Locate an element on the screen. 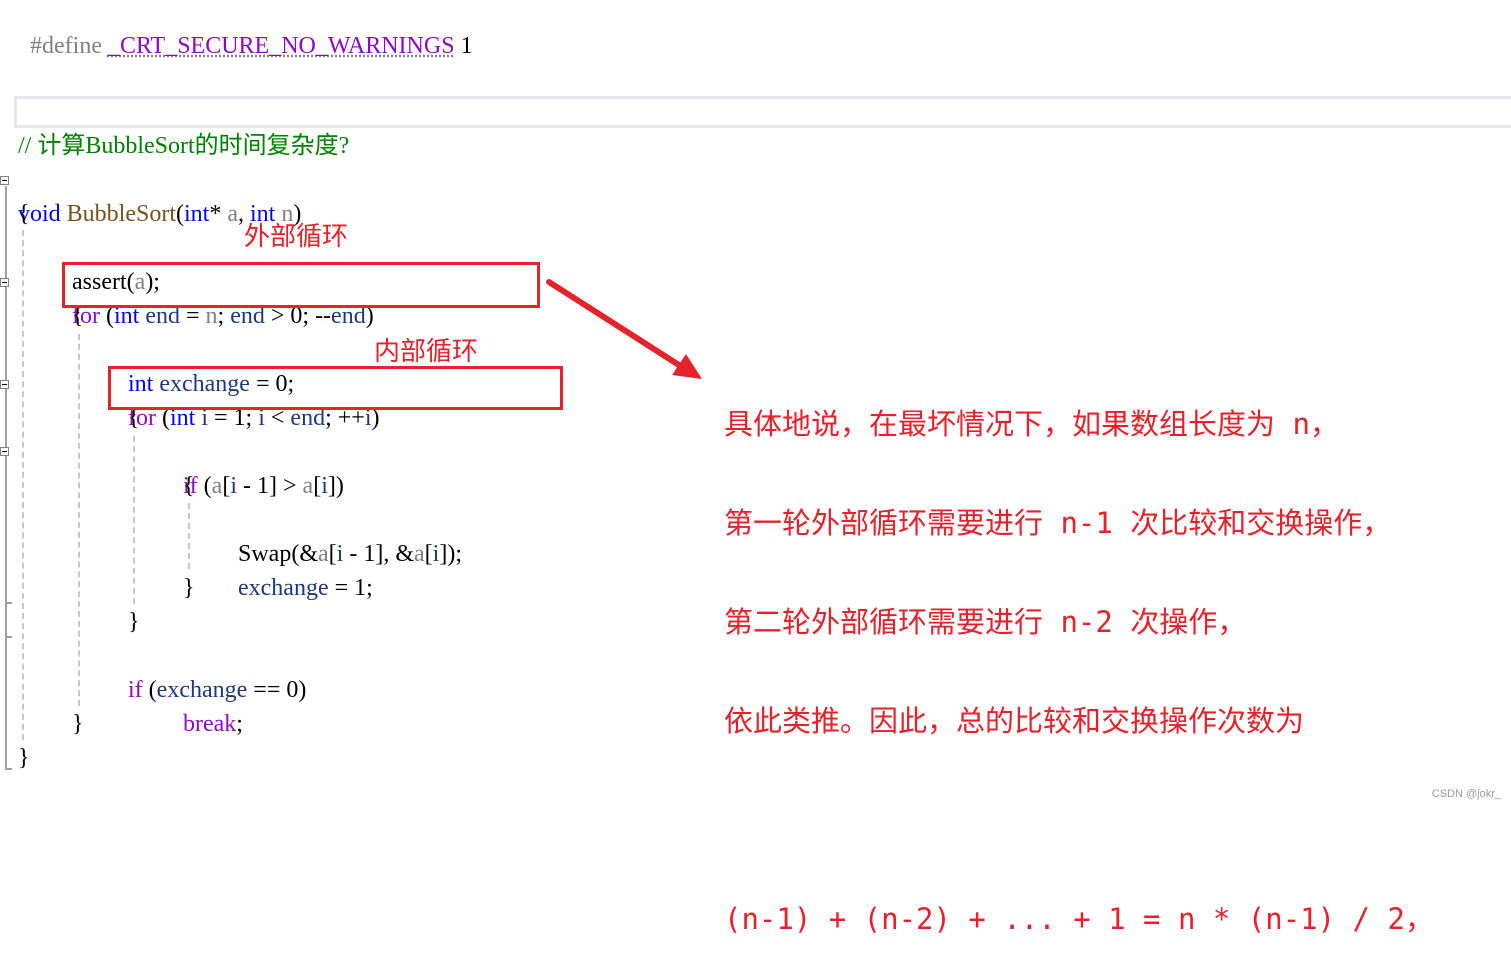  explanation-line: 具体地说，在最坏情况下，如果数组长度为 n， is located at coordinates (1031, 424).